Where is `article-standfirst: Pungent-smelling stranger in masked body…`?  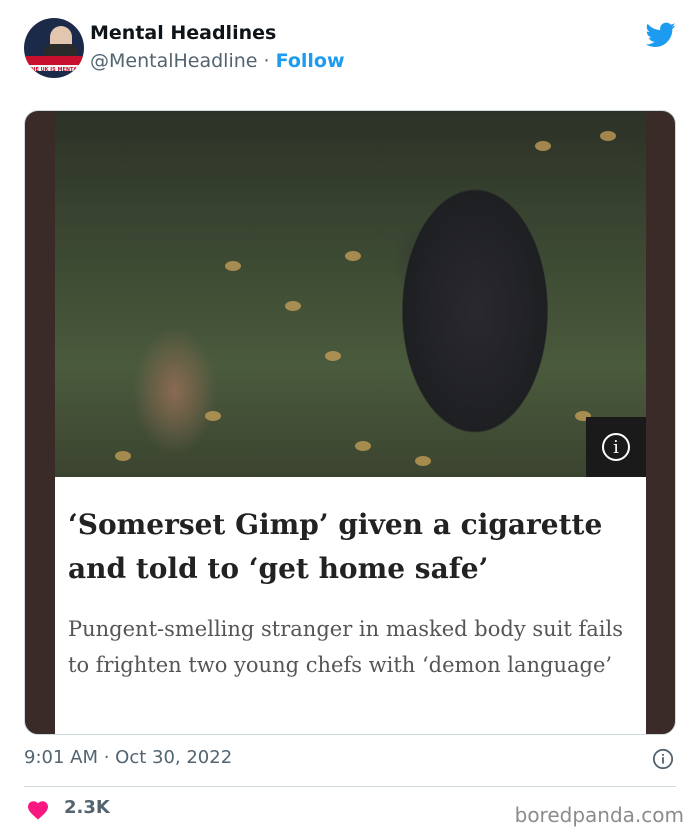 article-standfirst: Pungent-smelling stranger in masked body… is located at coordinates (346, 647).